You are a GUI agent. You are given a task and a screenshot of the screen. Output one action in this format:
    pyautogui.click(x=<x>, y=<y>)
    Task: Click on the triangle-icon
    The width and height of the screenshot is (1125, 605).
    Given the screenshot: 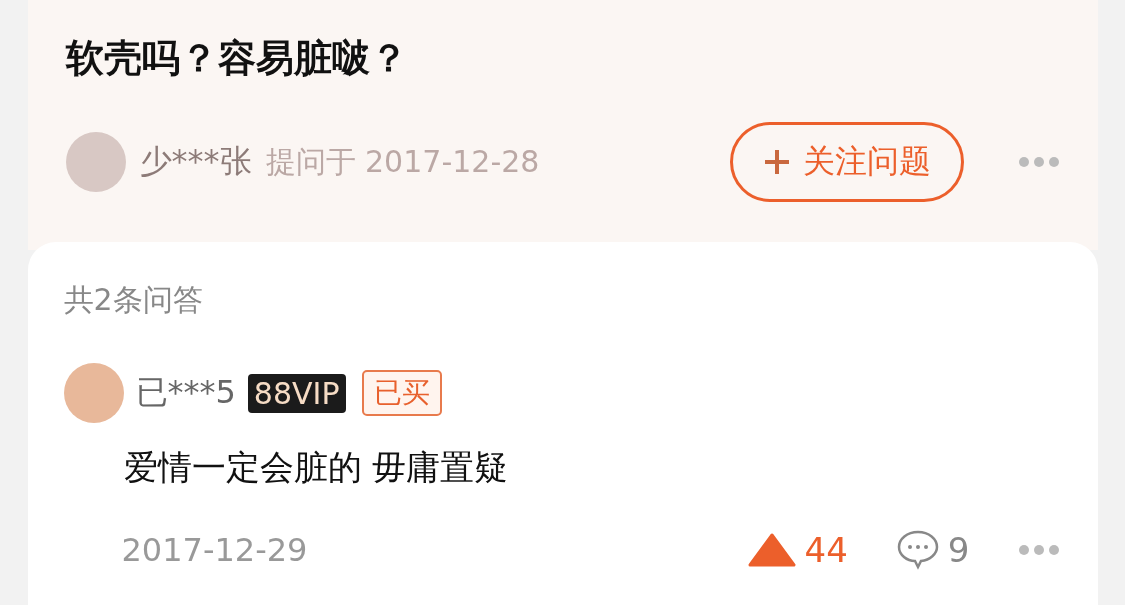 What is the action you would take?
    pyautogui.click(x=771, y=550)
    